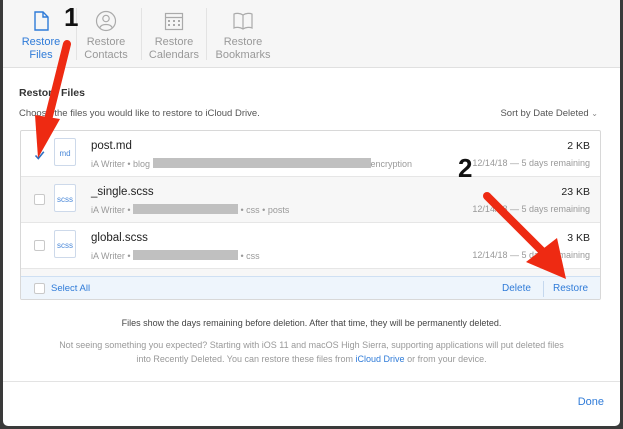  I want to click on select-all-checkbox, so click(39, 288).